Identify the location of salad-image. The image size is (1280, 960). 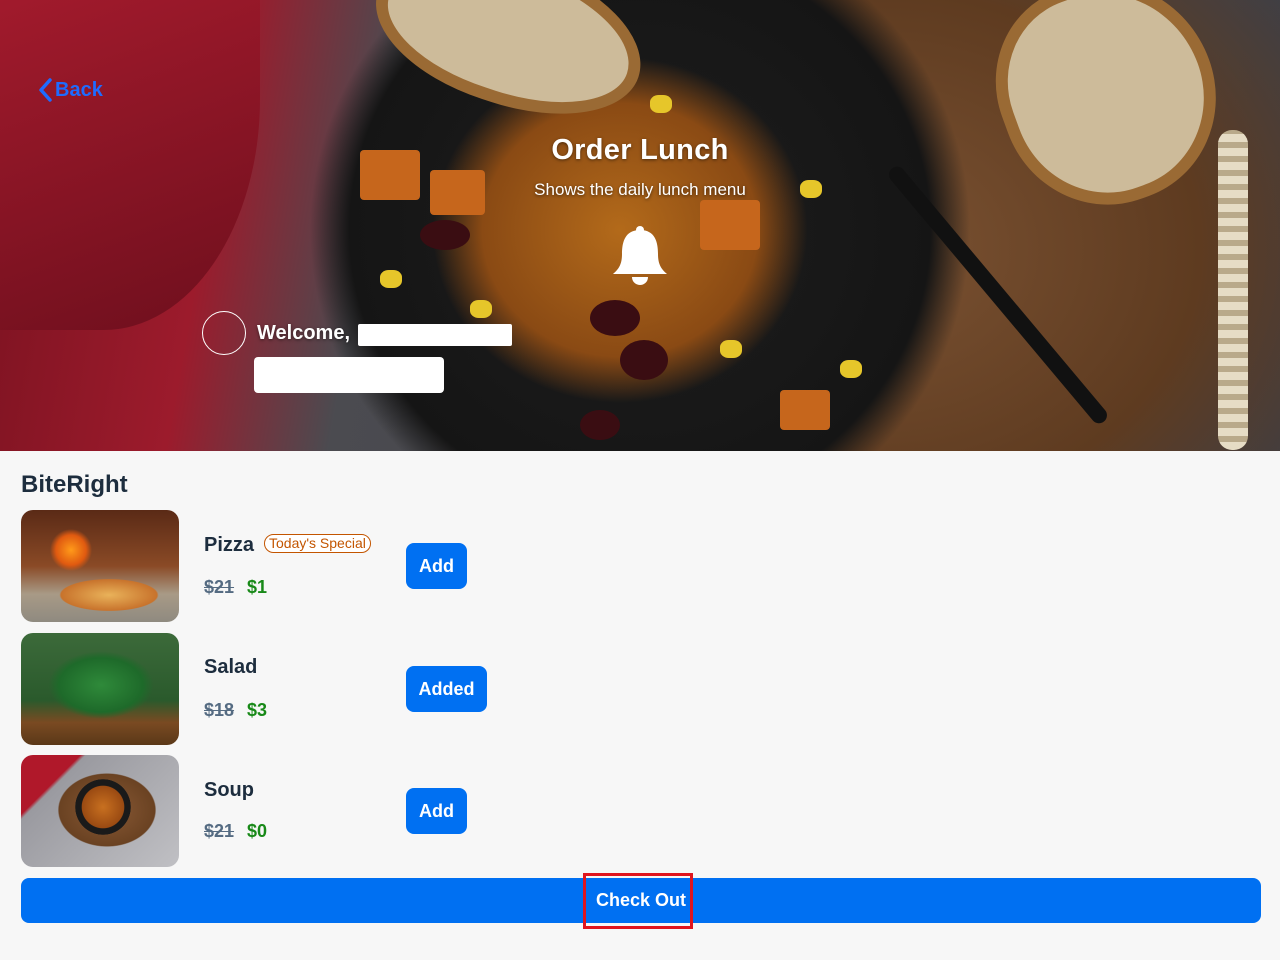
(100, 689).